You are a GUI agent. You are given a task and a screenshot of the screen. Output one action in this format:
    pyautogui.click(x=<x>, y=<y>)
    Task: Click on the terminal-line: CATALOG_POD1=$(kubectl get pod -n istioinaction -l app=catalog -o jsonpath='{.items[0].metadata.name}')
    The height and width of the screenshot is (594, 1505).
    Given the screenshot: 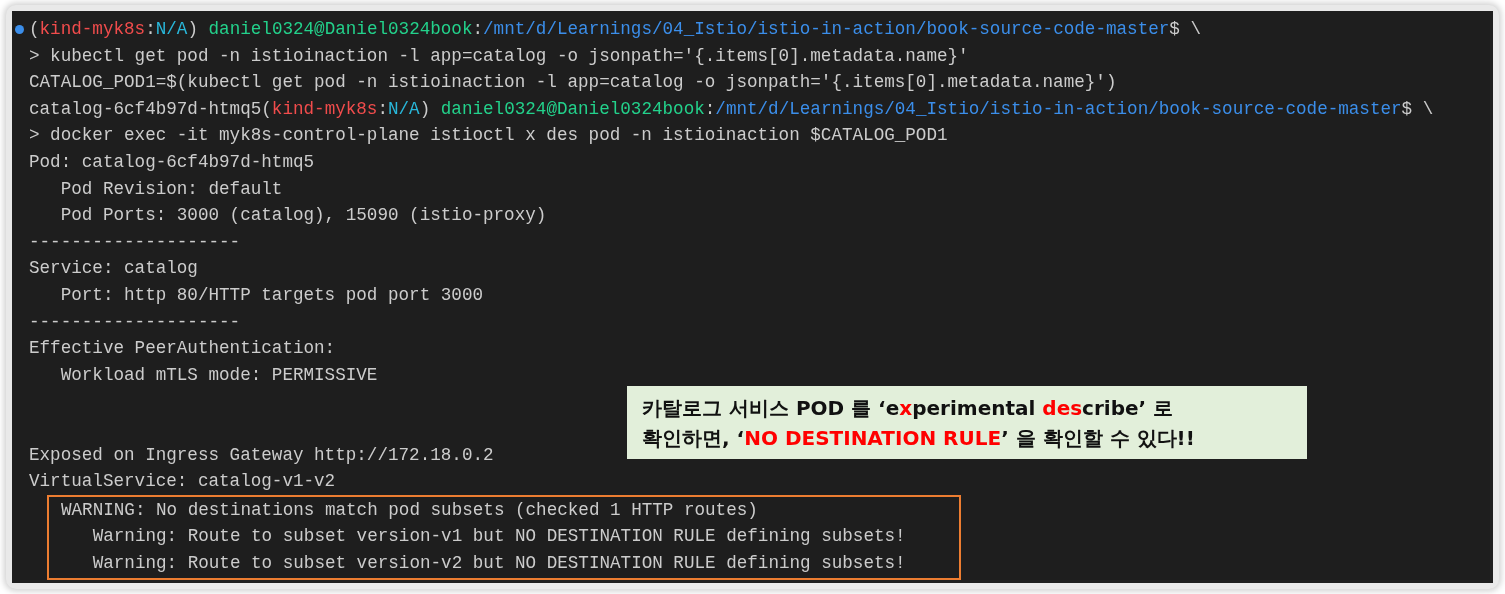 What is the action you would take?
    pyautogui.click(x=573, y=83)
    